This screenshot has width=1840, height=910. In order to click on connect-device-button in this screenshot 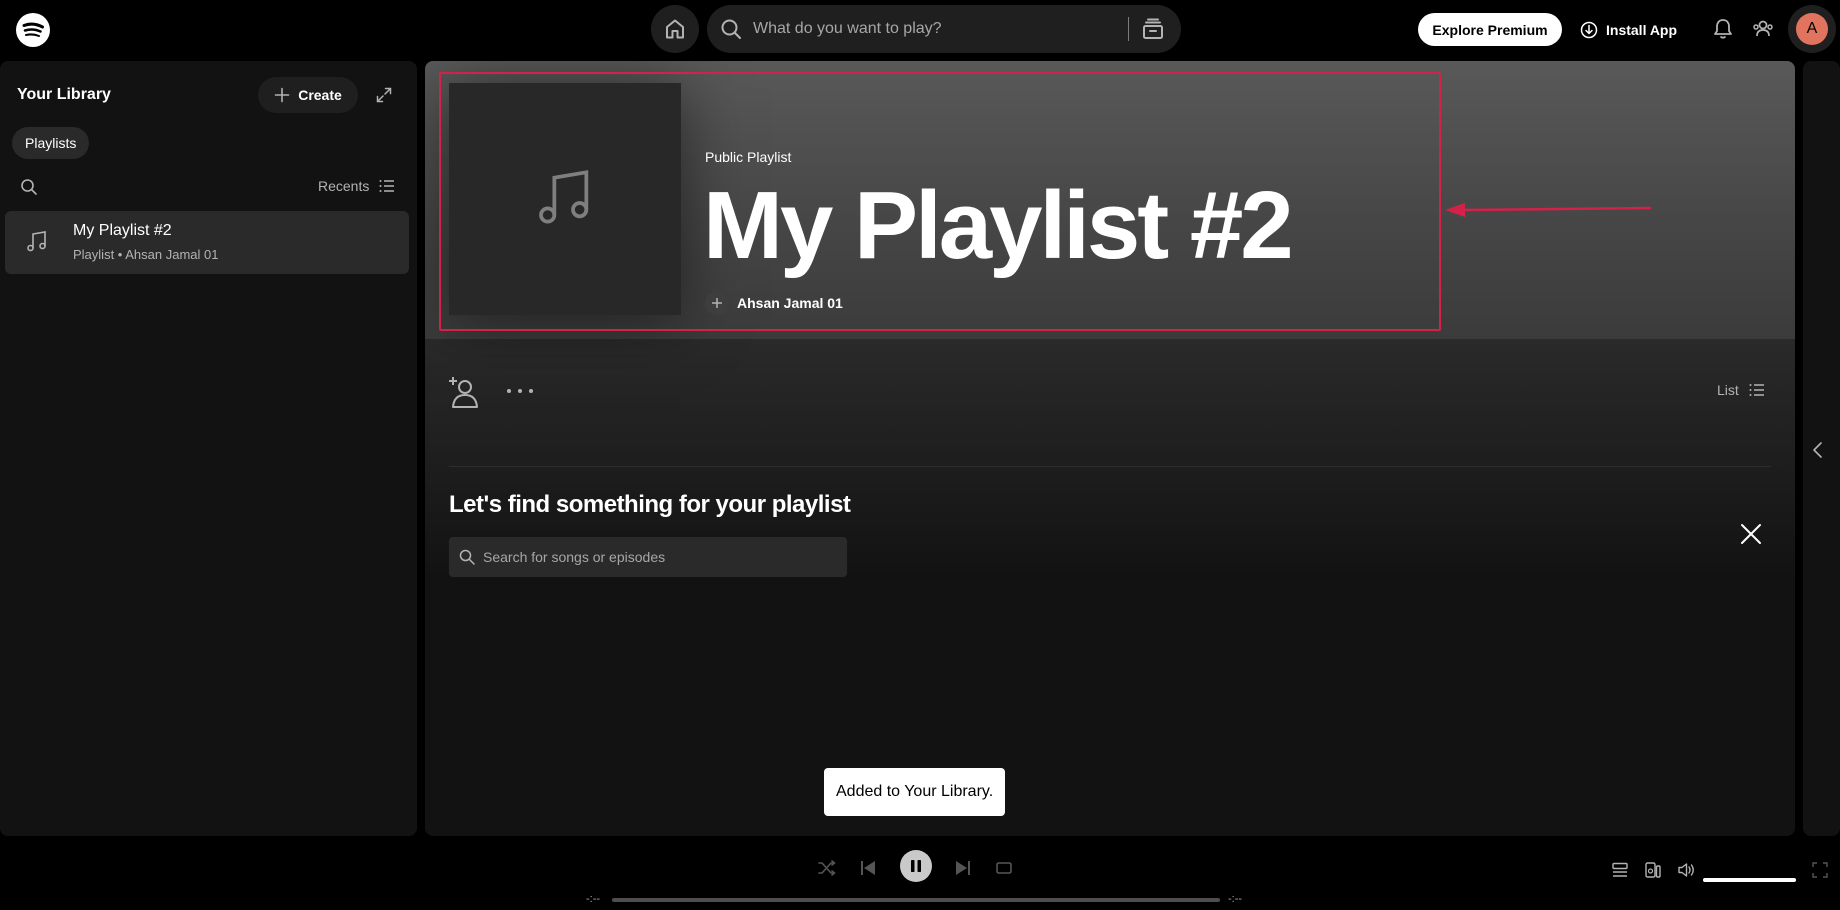, I will do `click(1653, 870)`.